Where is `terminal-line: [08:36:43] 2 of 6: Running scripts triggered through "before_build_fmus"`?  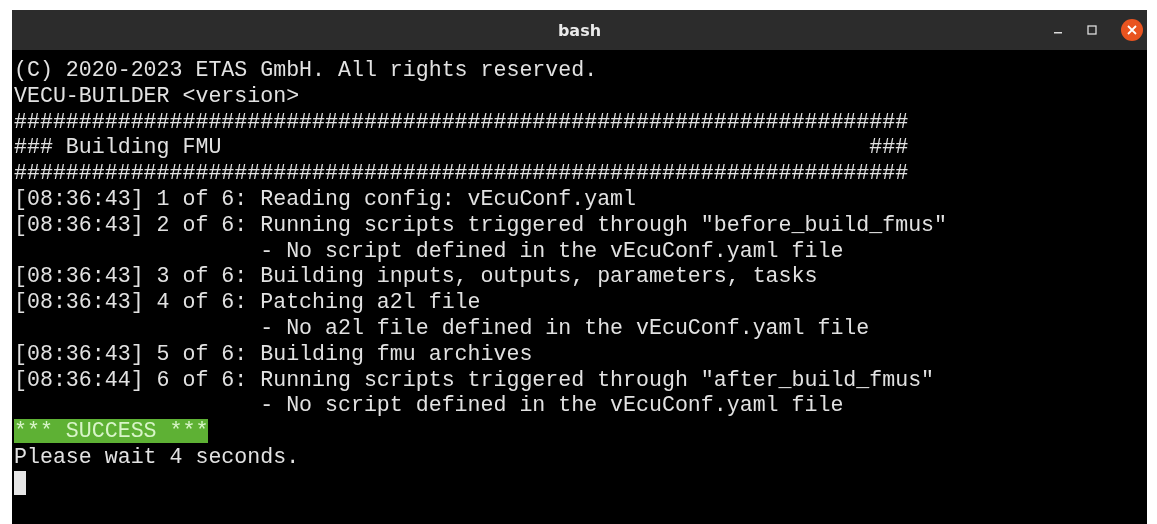
terminal-line: [08:36:43] 2 of 6: Running scripts triggered through "before_build_fmus" is located at coordinates (480, 224).